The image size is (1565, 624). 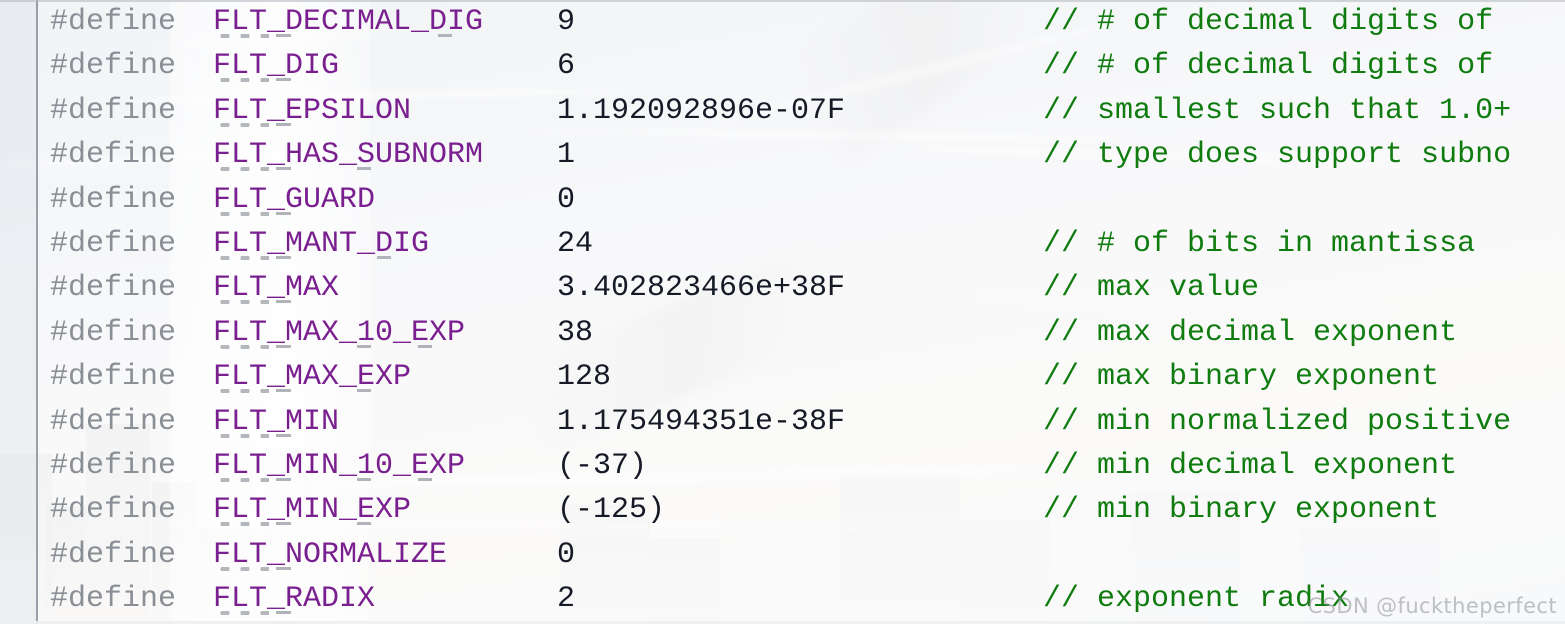 I want to click on macro-name: FLT_MAX_EXP, so click(x=312, y=377).